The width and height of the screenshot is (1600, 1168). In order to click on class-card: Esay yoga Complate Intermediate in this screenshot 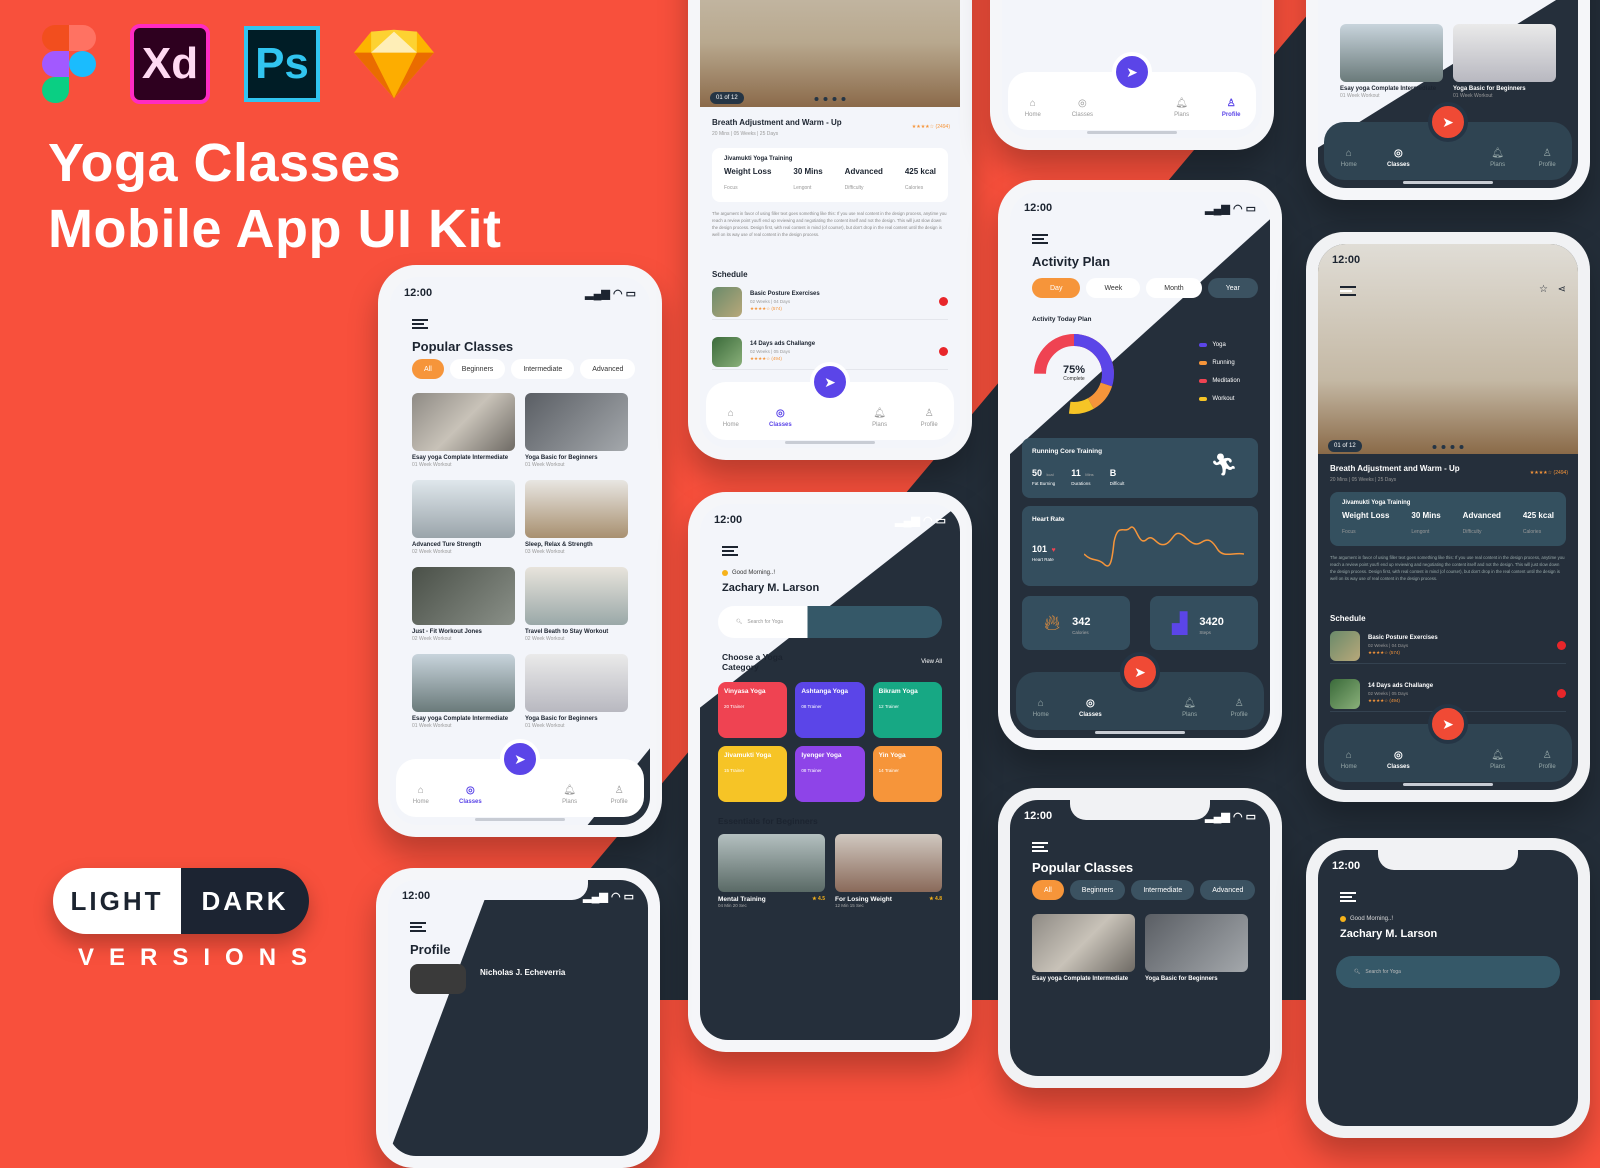, I will do `click(1083, 948)`.